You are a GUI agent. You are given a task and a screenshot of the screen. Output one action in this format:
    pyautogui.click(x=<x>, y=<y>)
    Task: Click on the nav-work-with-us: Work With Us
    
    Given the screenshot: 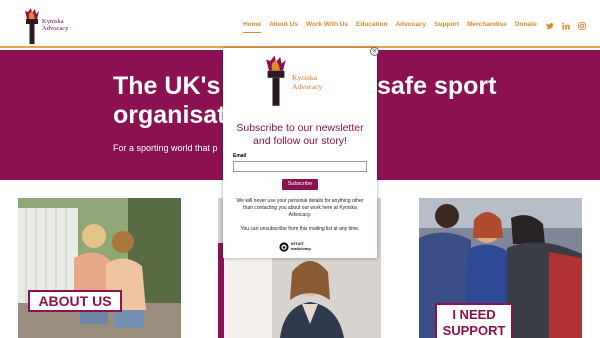 What is the action you would take?
    pyautogui.click(x=327, y=27)
    